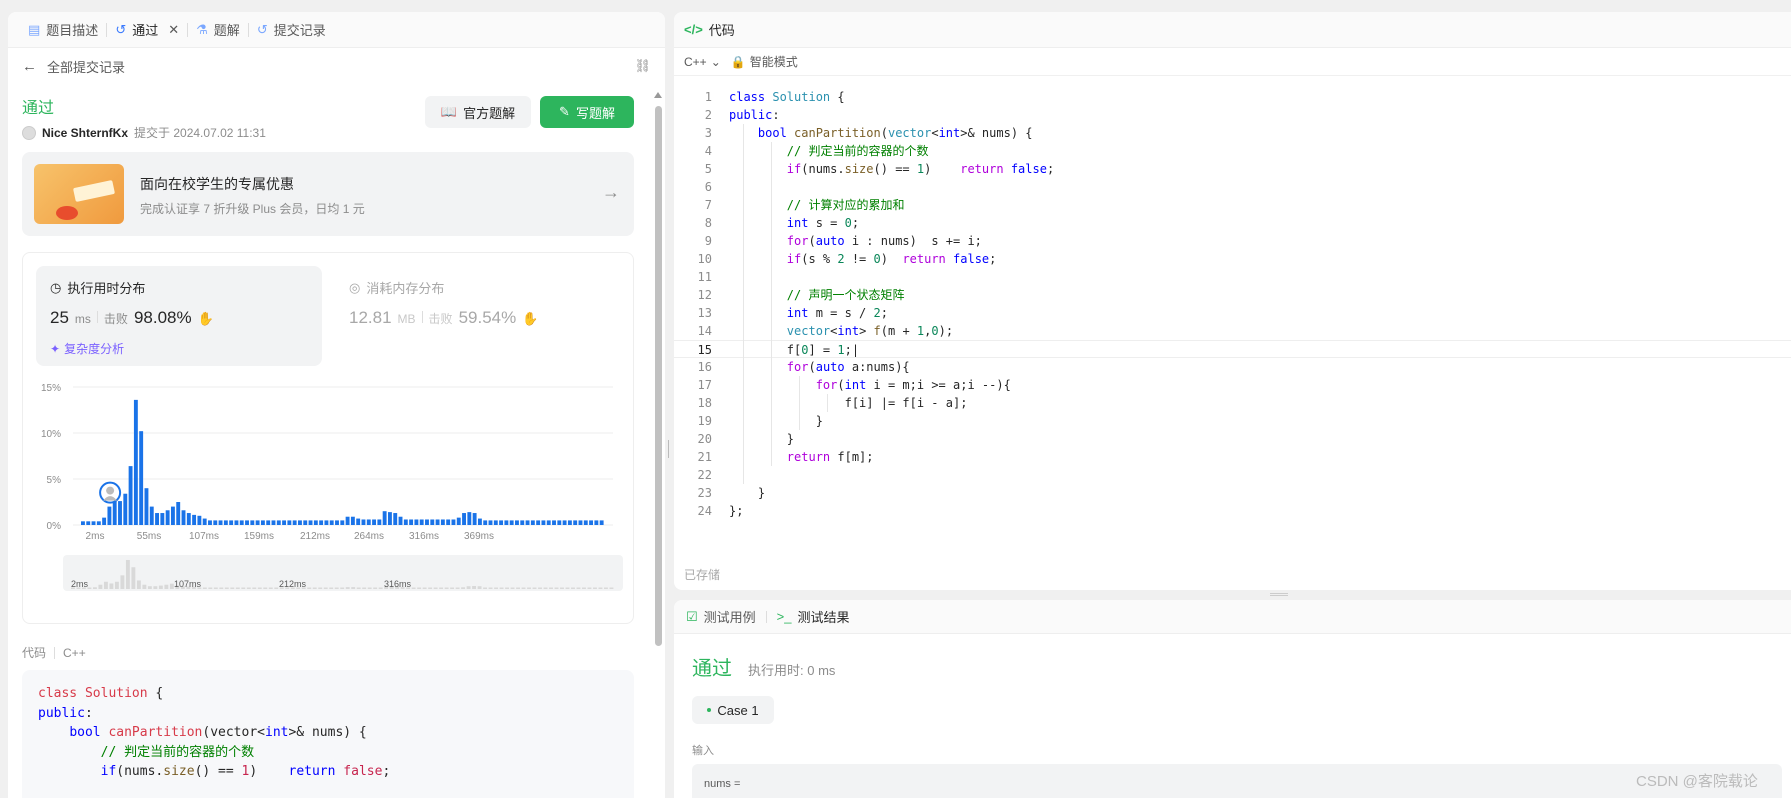 Image resolution: width=1791 pixels, height=798 pixels. What do you see at coordinates (115, 319) in the screenshot?
I see `runtime-beat-label: 击败` at bounding box center [115, 319].